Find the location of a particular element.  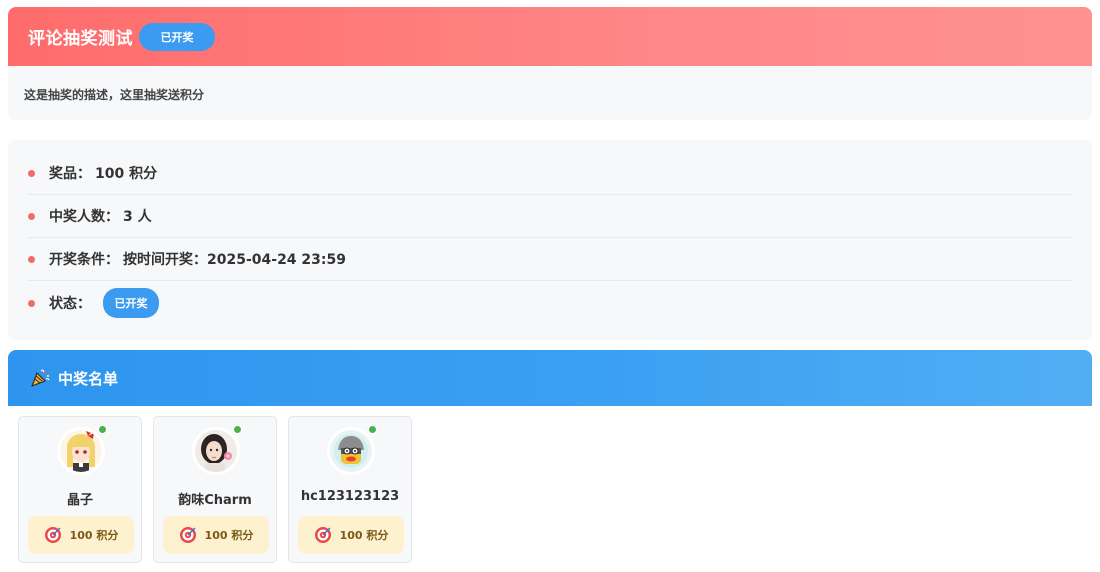

anime-girl-avatar-icon is located at coordinates (81, 451).